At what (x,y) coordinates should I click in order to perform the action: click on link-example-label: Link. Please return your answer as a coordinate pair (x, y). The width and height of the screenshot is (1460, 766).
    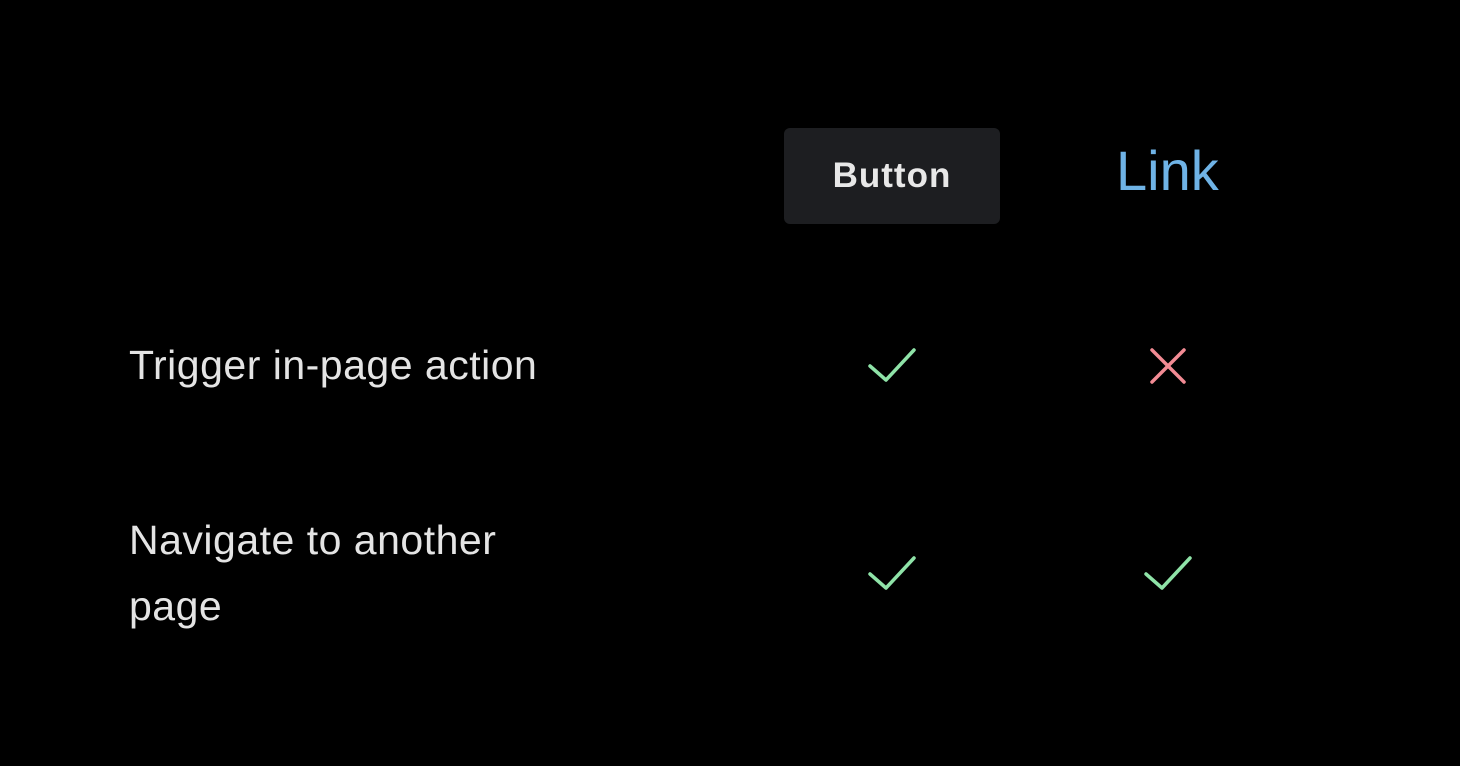
    Looking at the image, I should click on (1167, 170).